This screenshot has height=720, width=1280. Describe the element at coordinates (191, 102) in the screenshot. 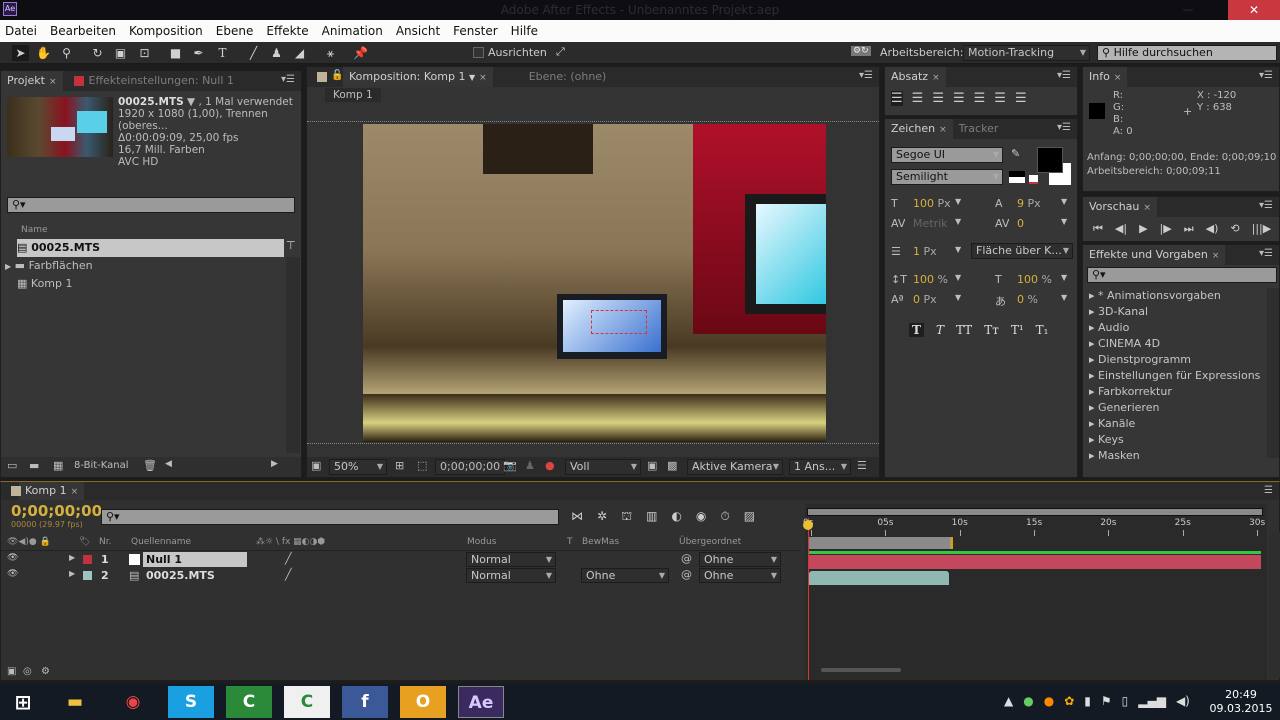

I see `footage-dropdown-icon: ▼` at that location.